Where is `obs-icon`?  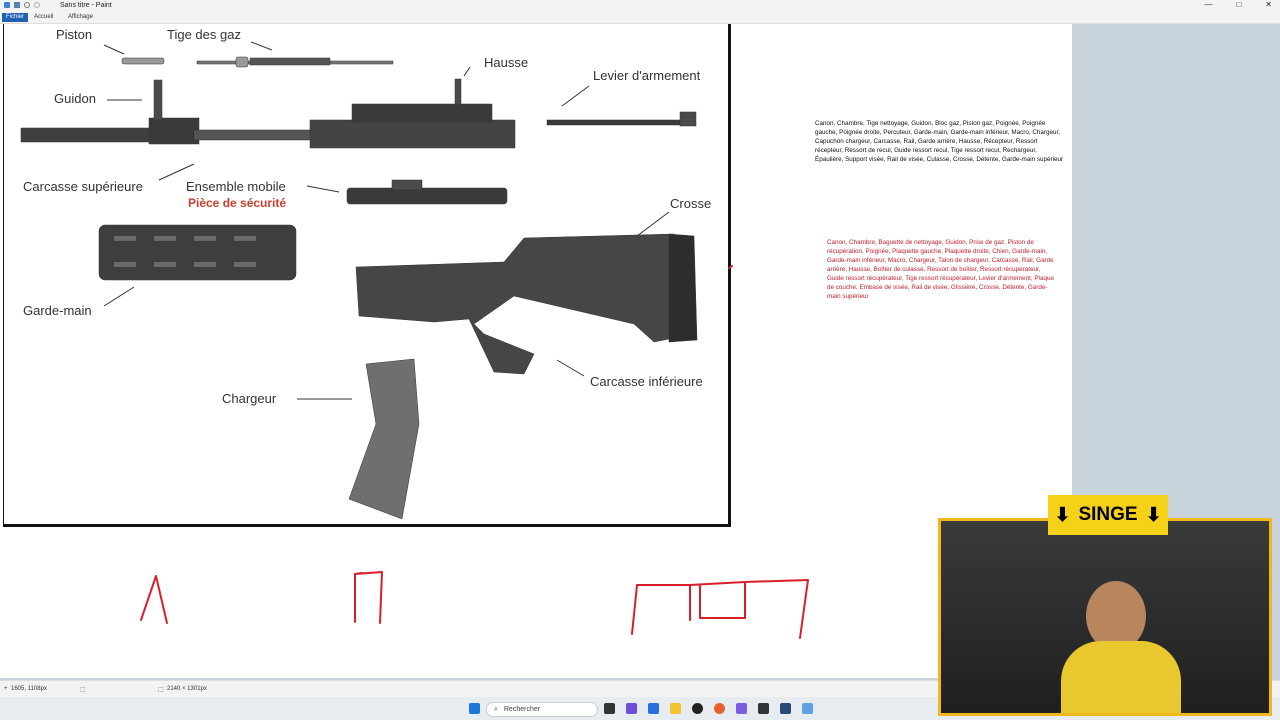
obs-icon is located at coordinates (697, 708).